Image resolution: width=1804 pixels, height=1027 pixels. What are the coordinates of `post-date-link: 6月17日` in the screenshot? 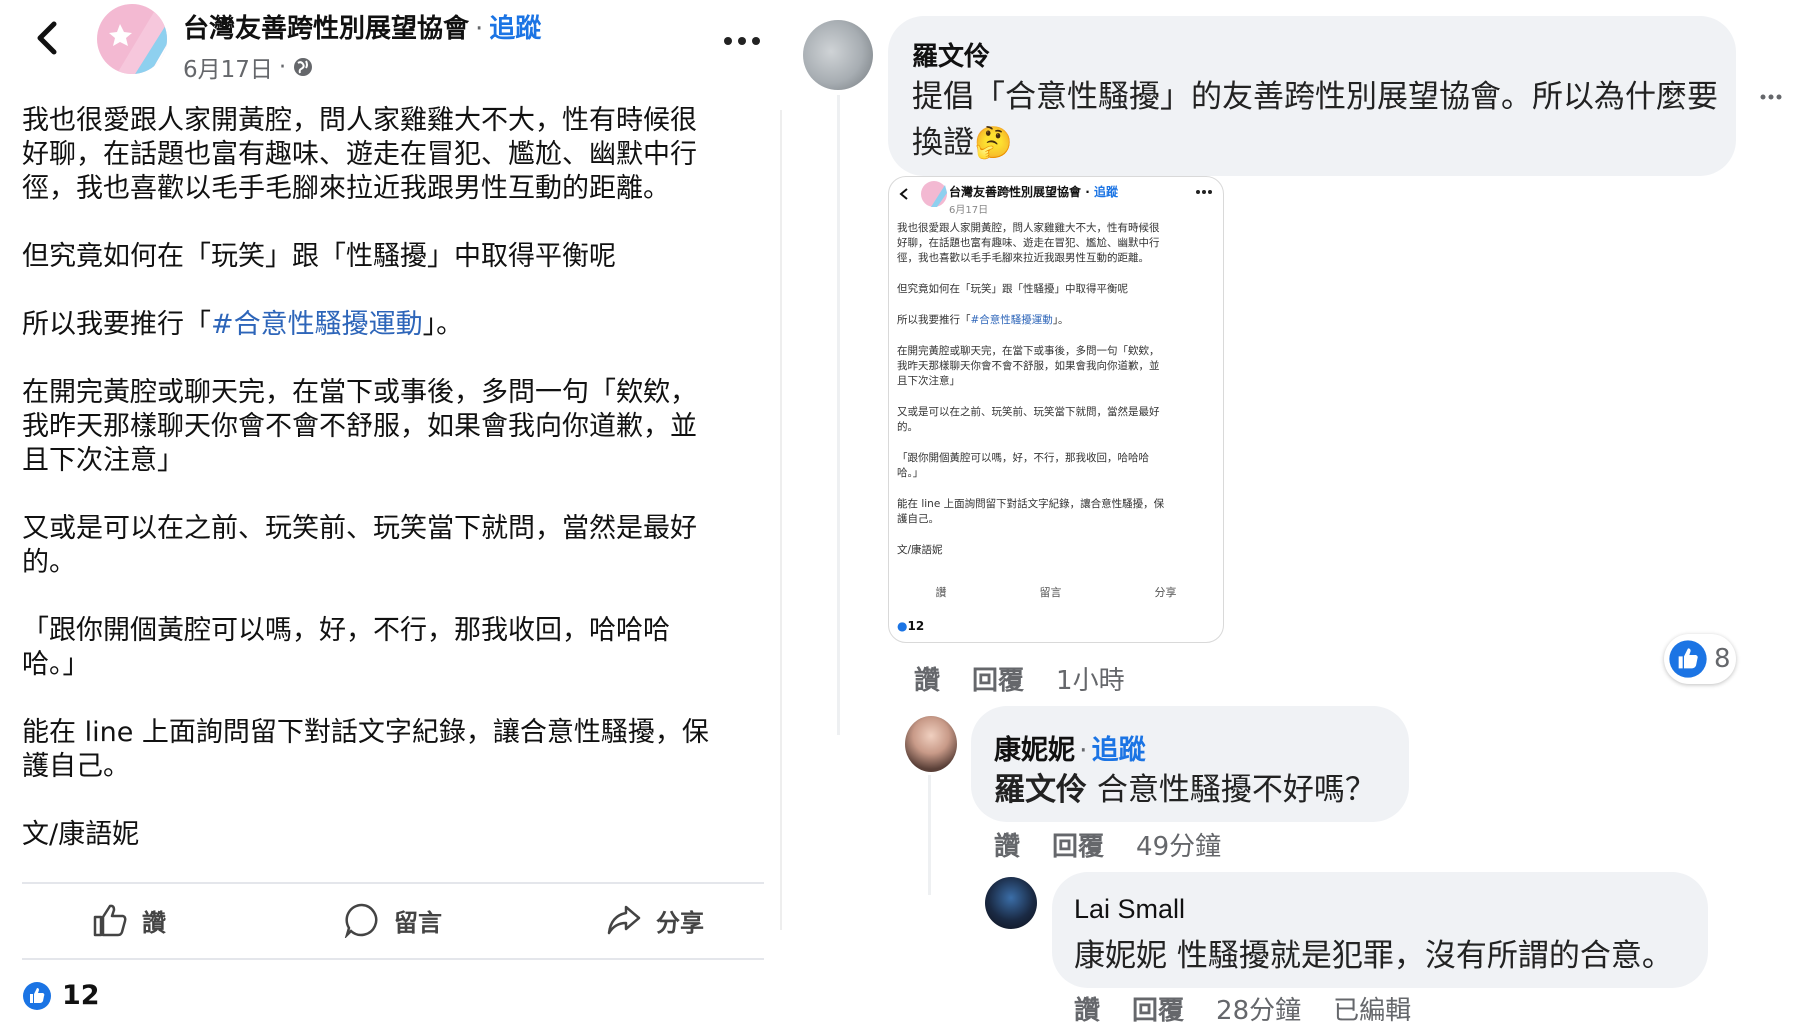 It's located at (228, 67).